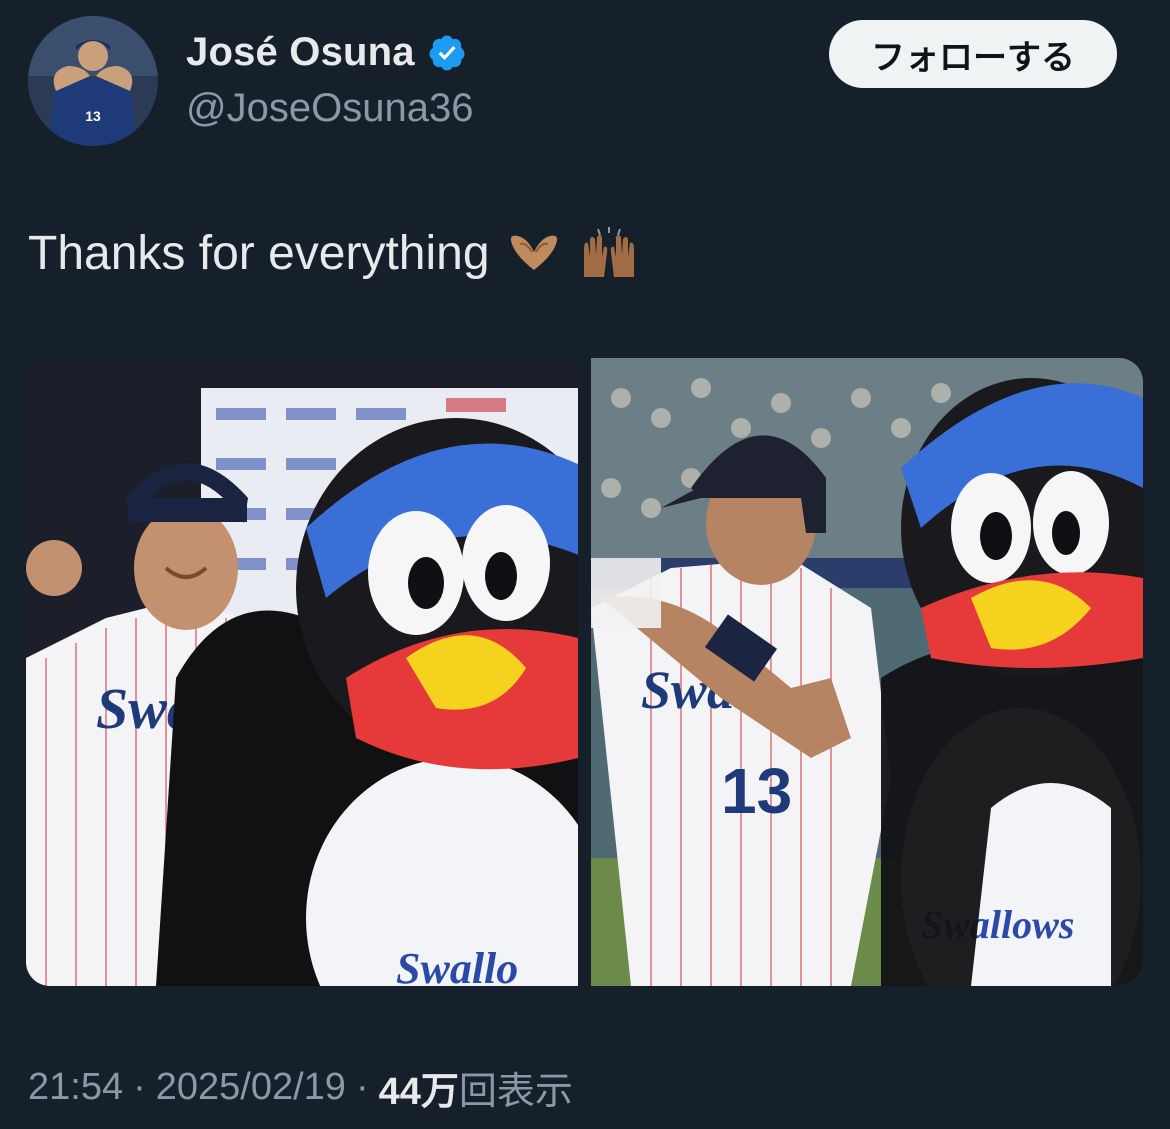 The width and height of the screenshot is (1170, 1129). Describe the element at coordinates (608, 251) in the screenshot. I see `raising-hands-emoji-icon` at that location.